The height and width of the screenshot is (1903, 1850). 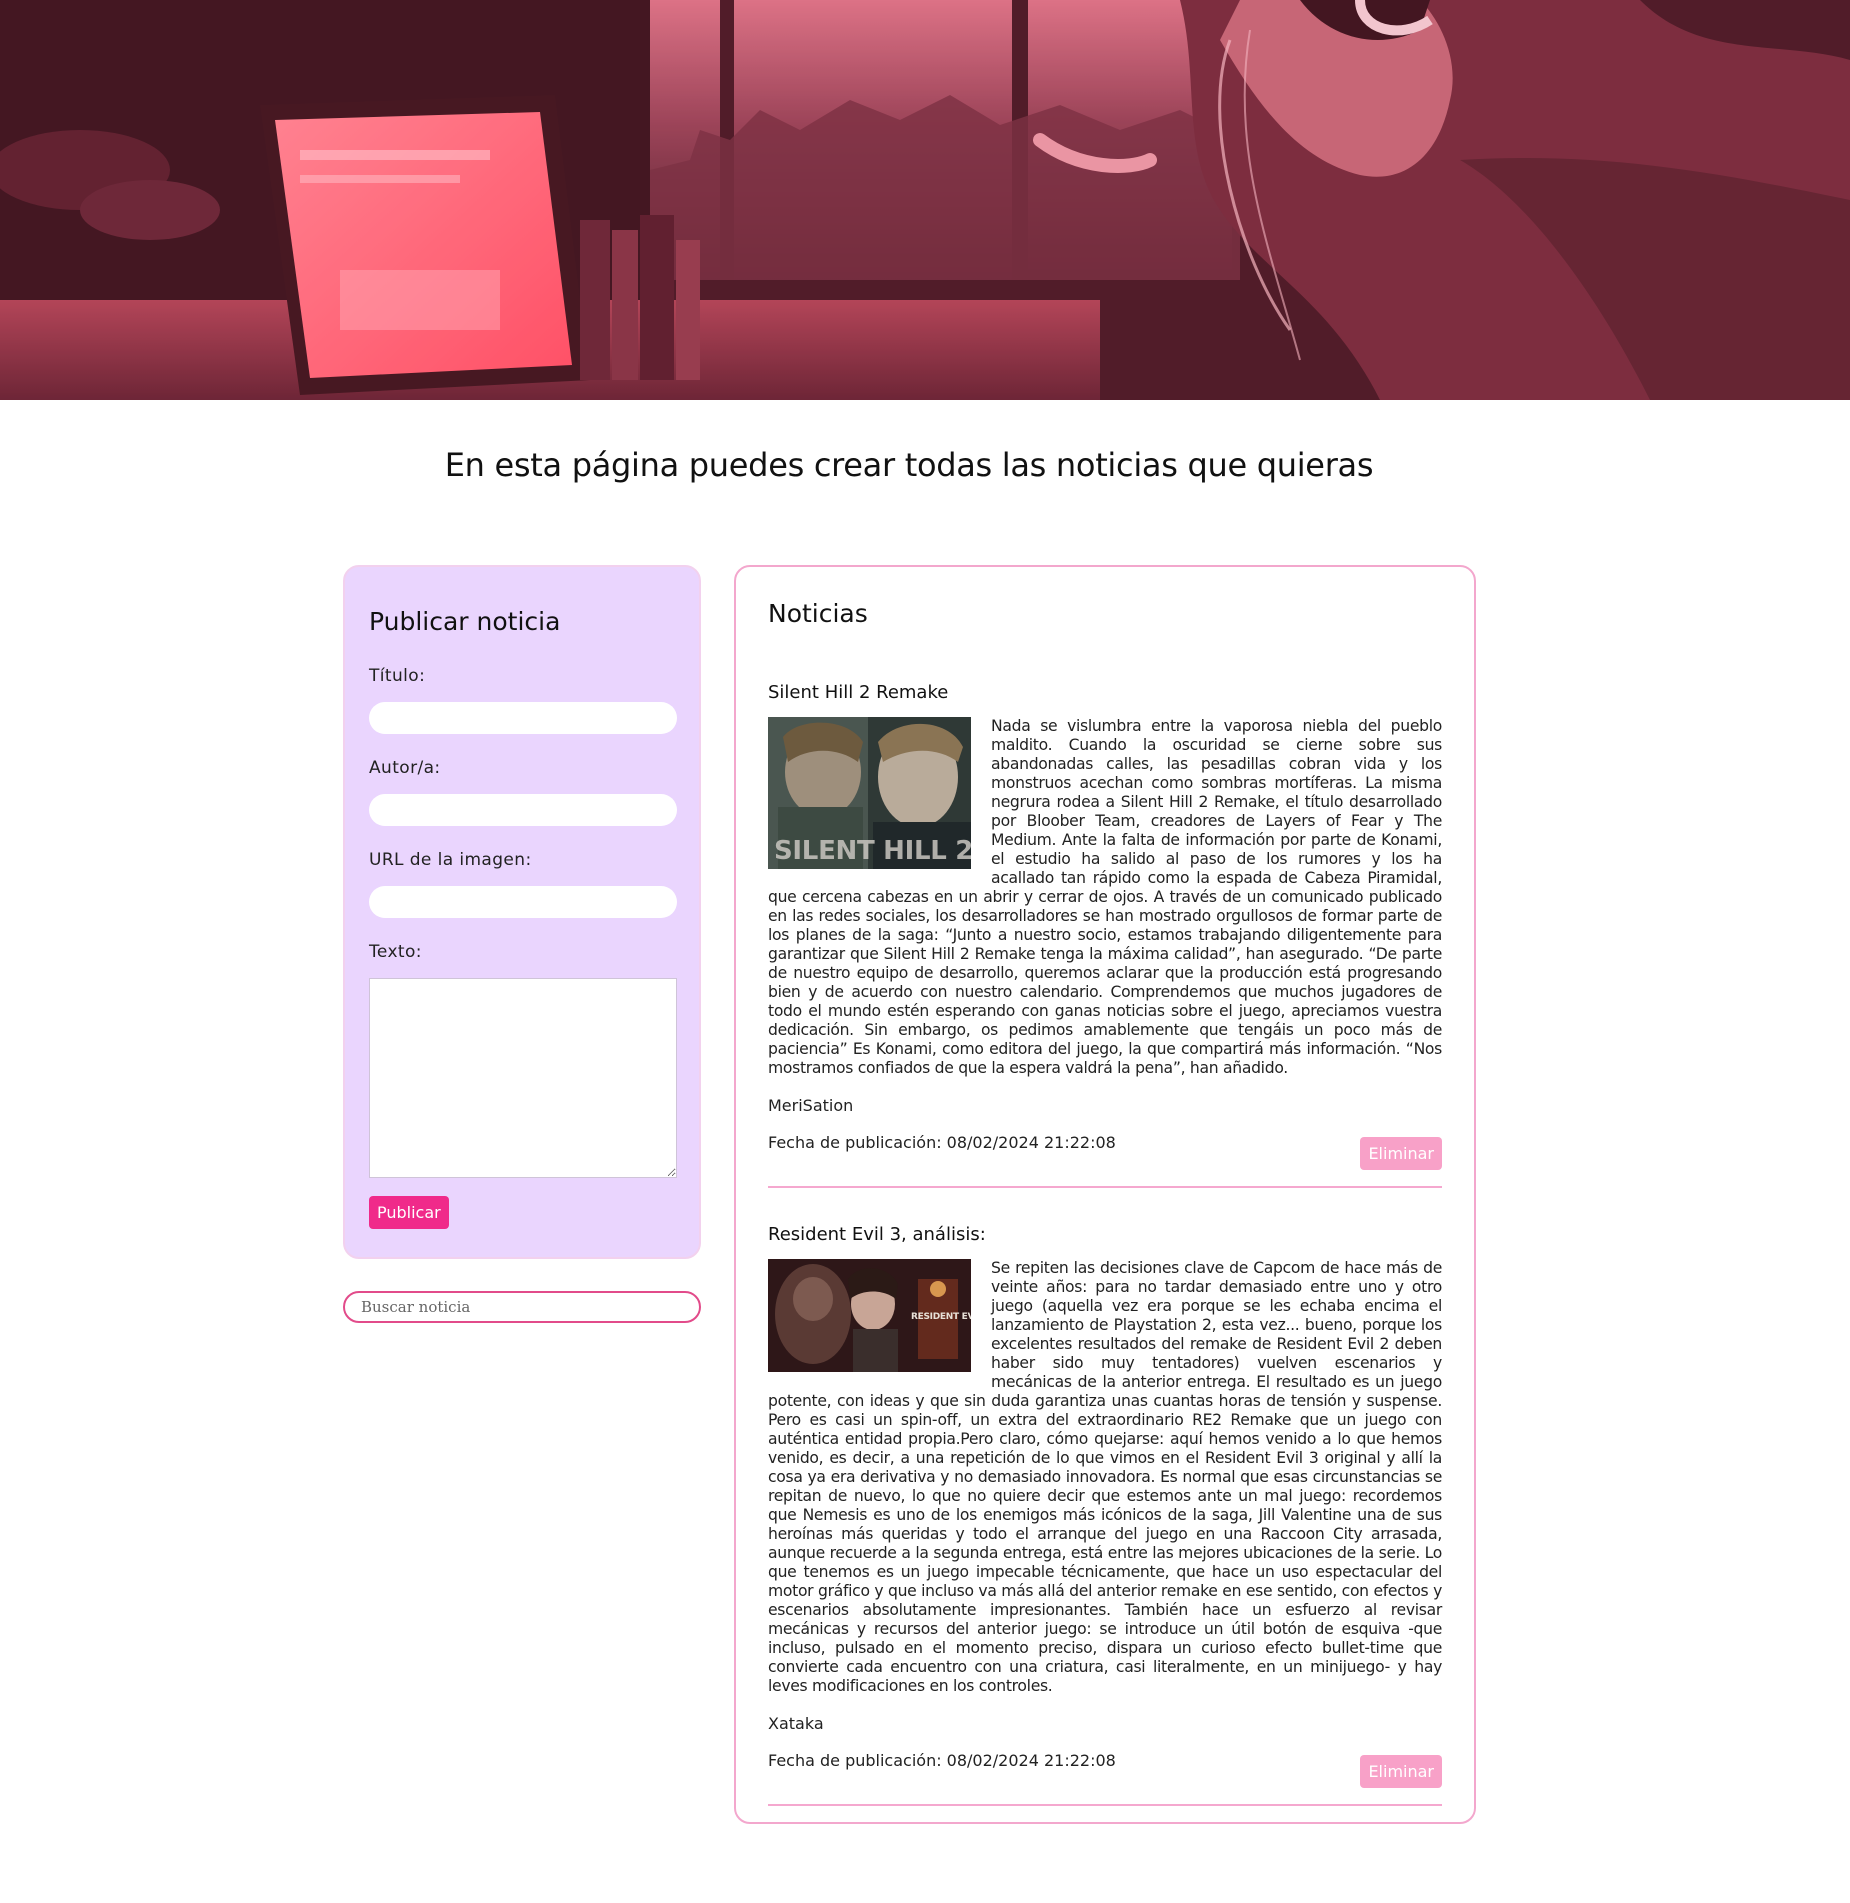 I want to click on title-input, so click(x=523, y=718).